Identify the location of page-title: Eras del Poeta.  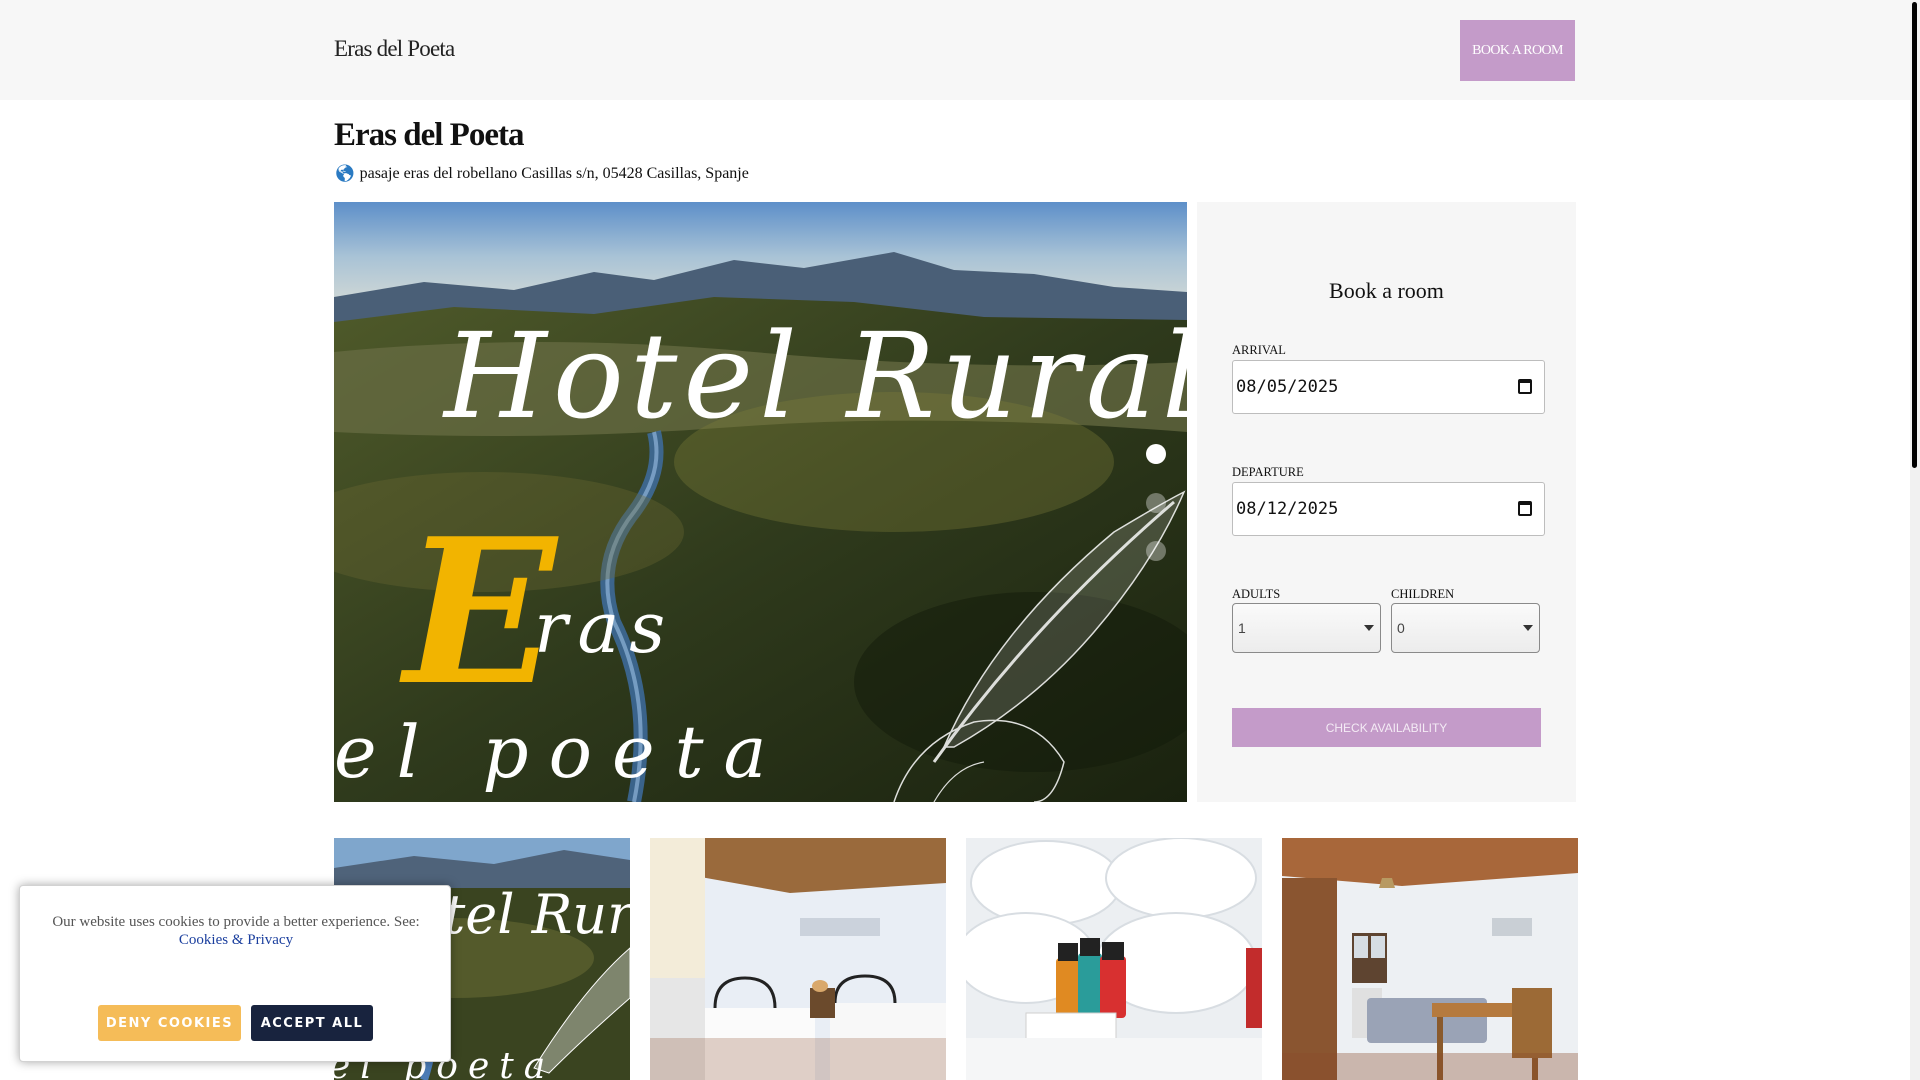
(429, 135).